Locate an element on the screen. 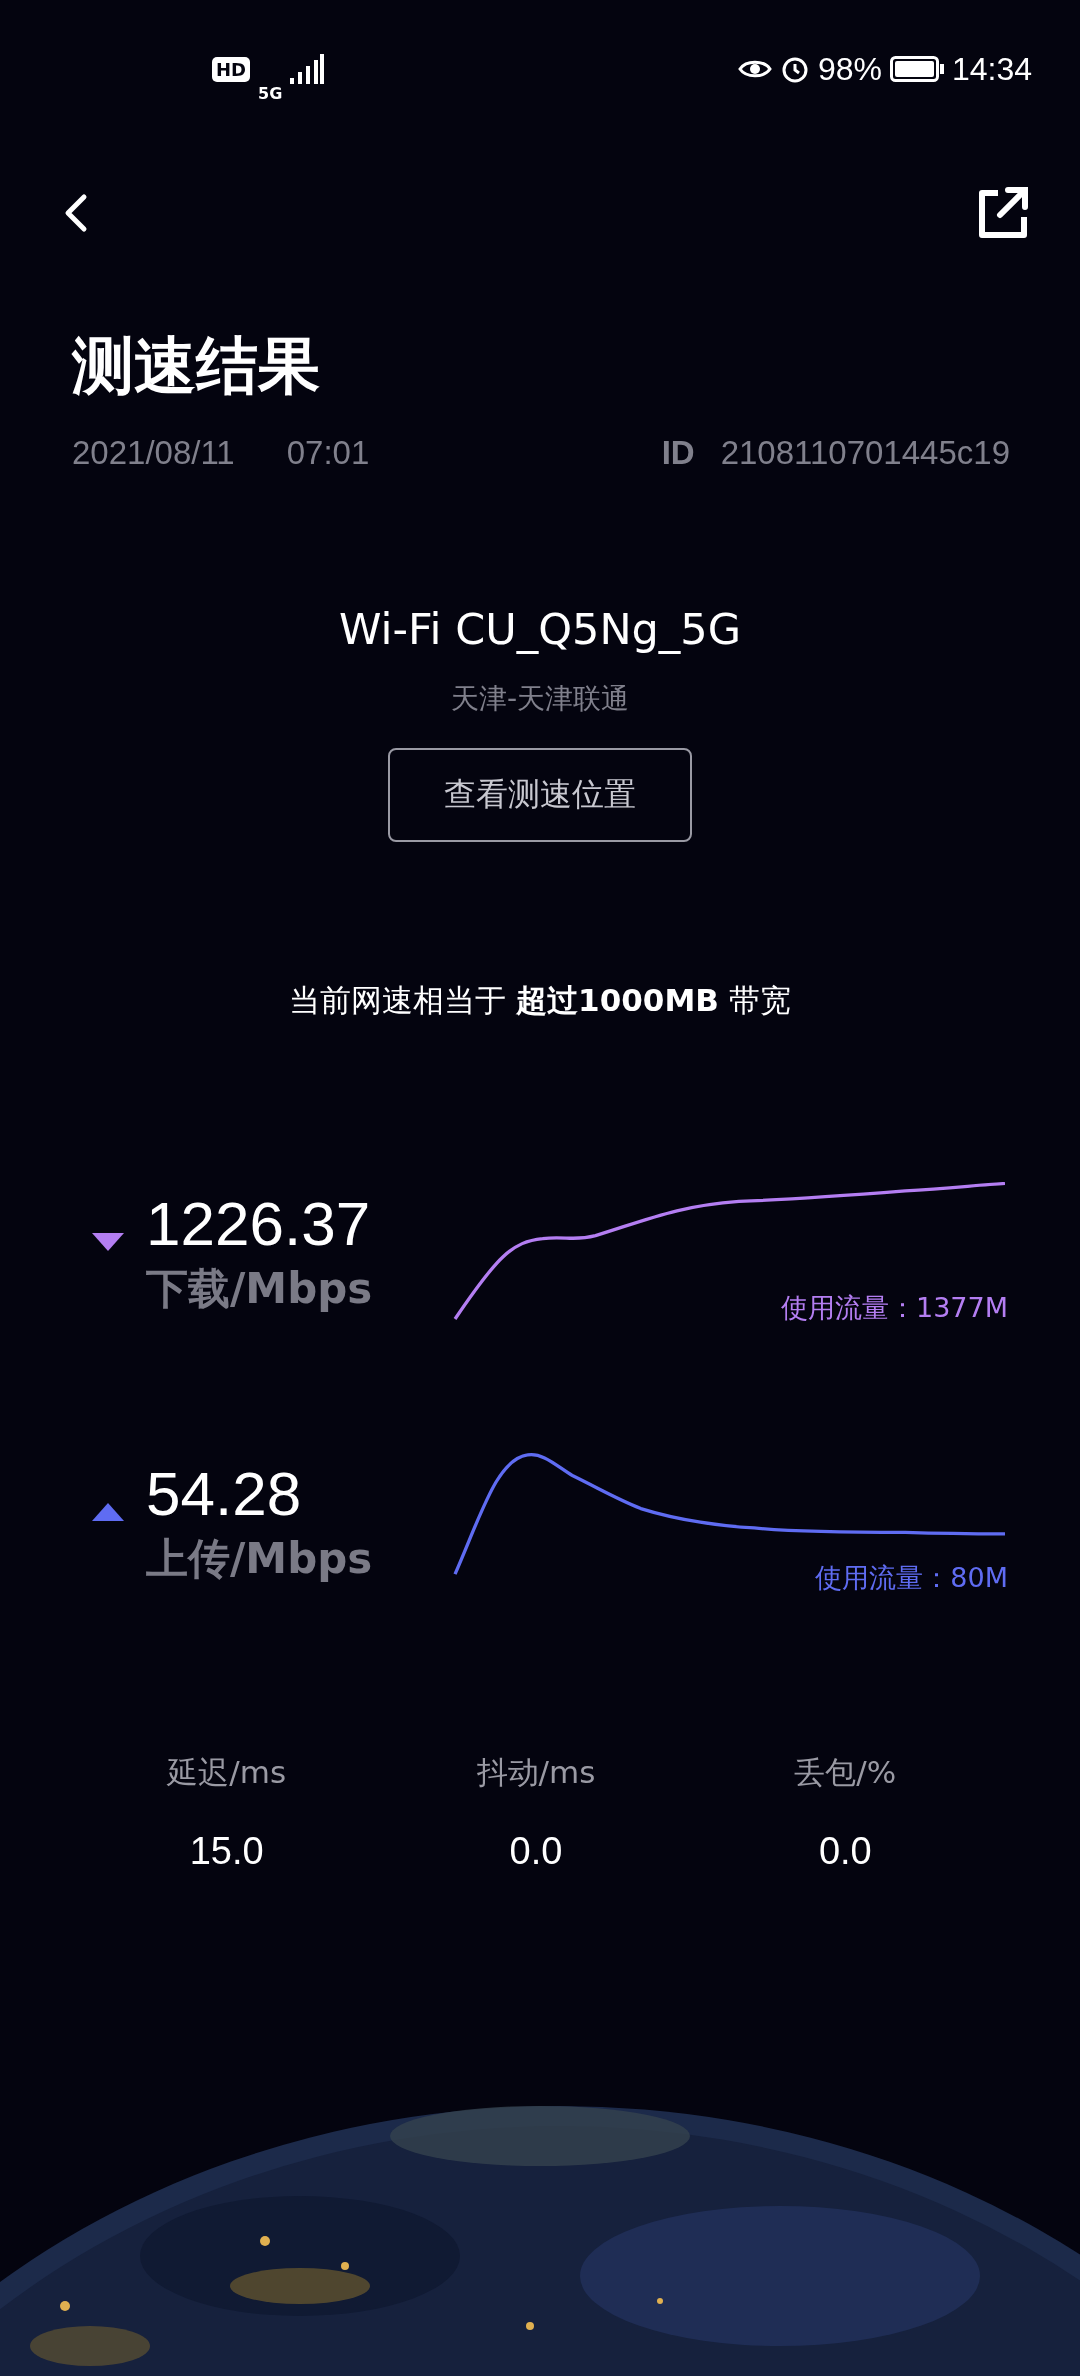 The width and height of the screenshot is (1080, 2376). data-usage: 使用流量：80M is located at coordinates (911, 1578).